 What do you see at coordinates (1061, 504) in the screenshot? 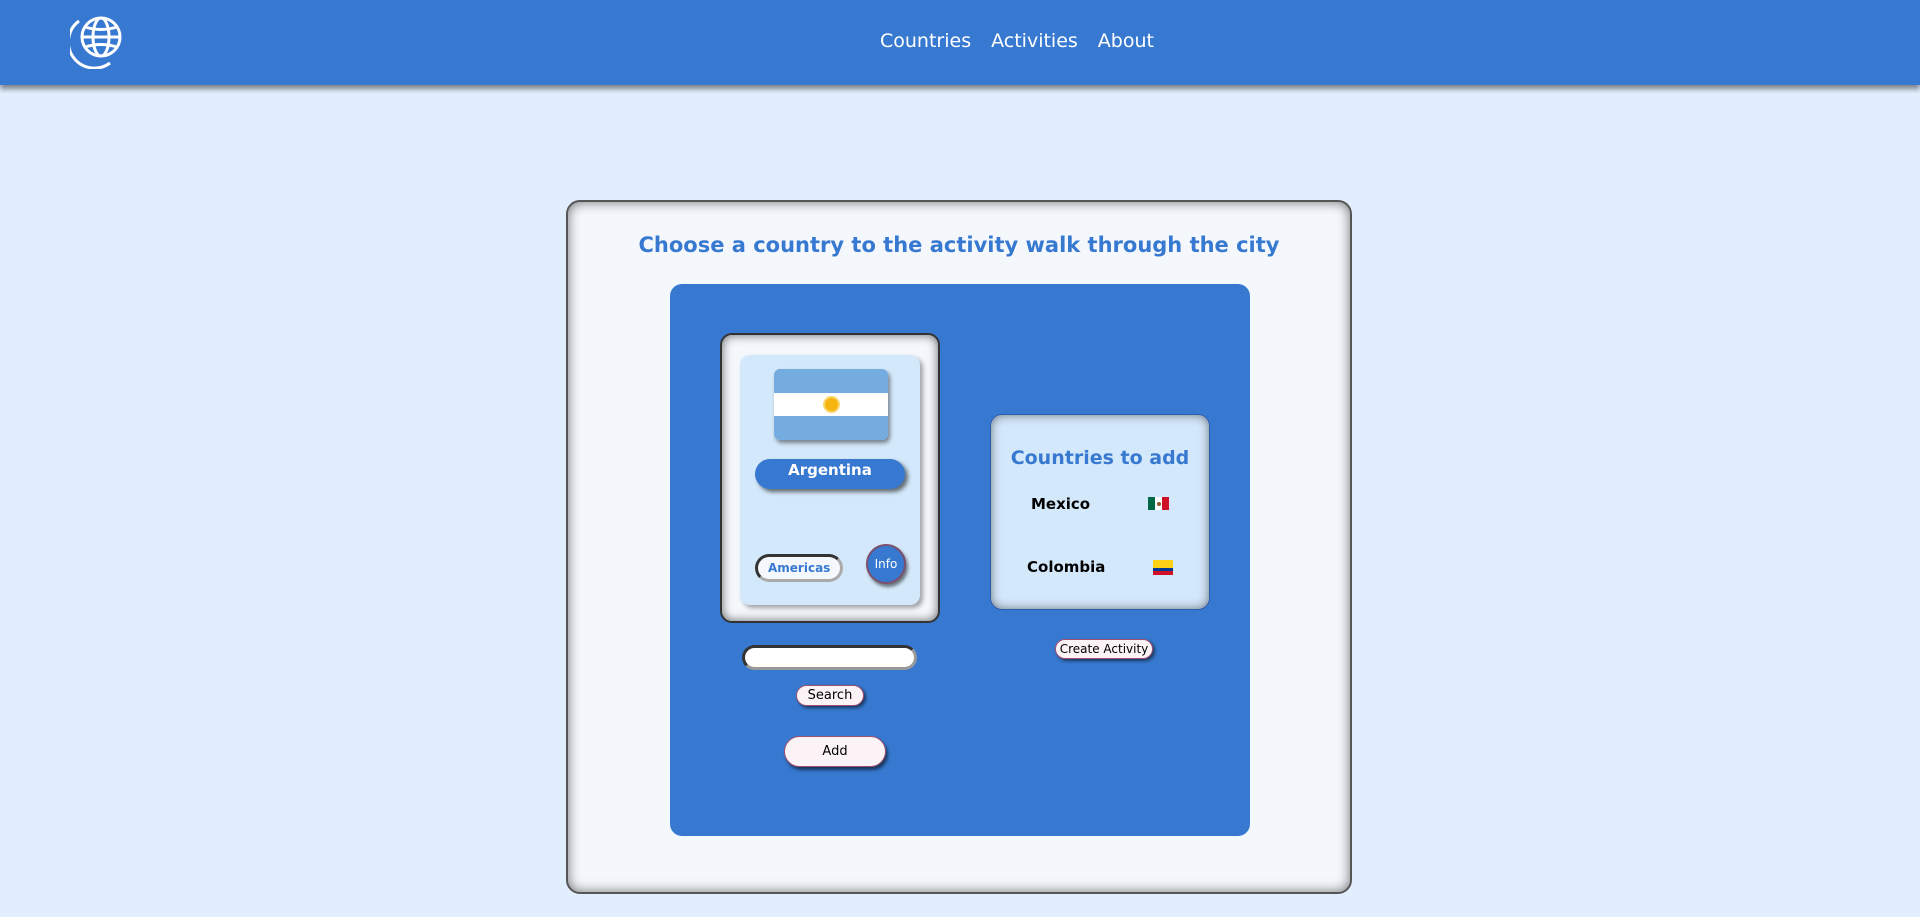
I see `list-item-name: Mexico` at bounding box center [1061, 504].